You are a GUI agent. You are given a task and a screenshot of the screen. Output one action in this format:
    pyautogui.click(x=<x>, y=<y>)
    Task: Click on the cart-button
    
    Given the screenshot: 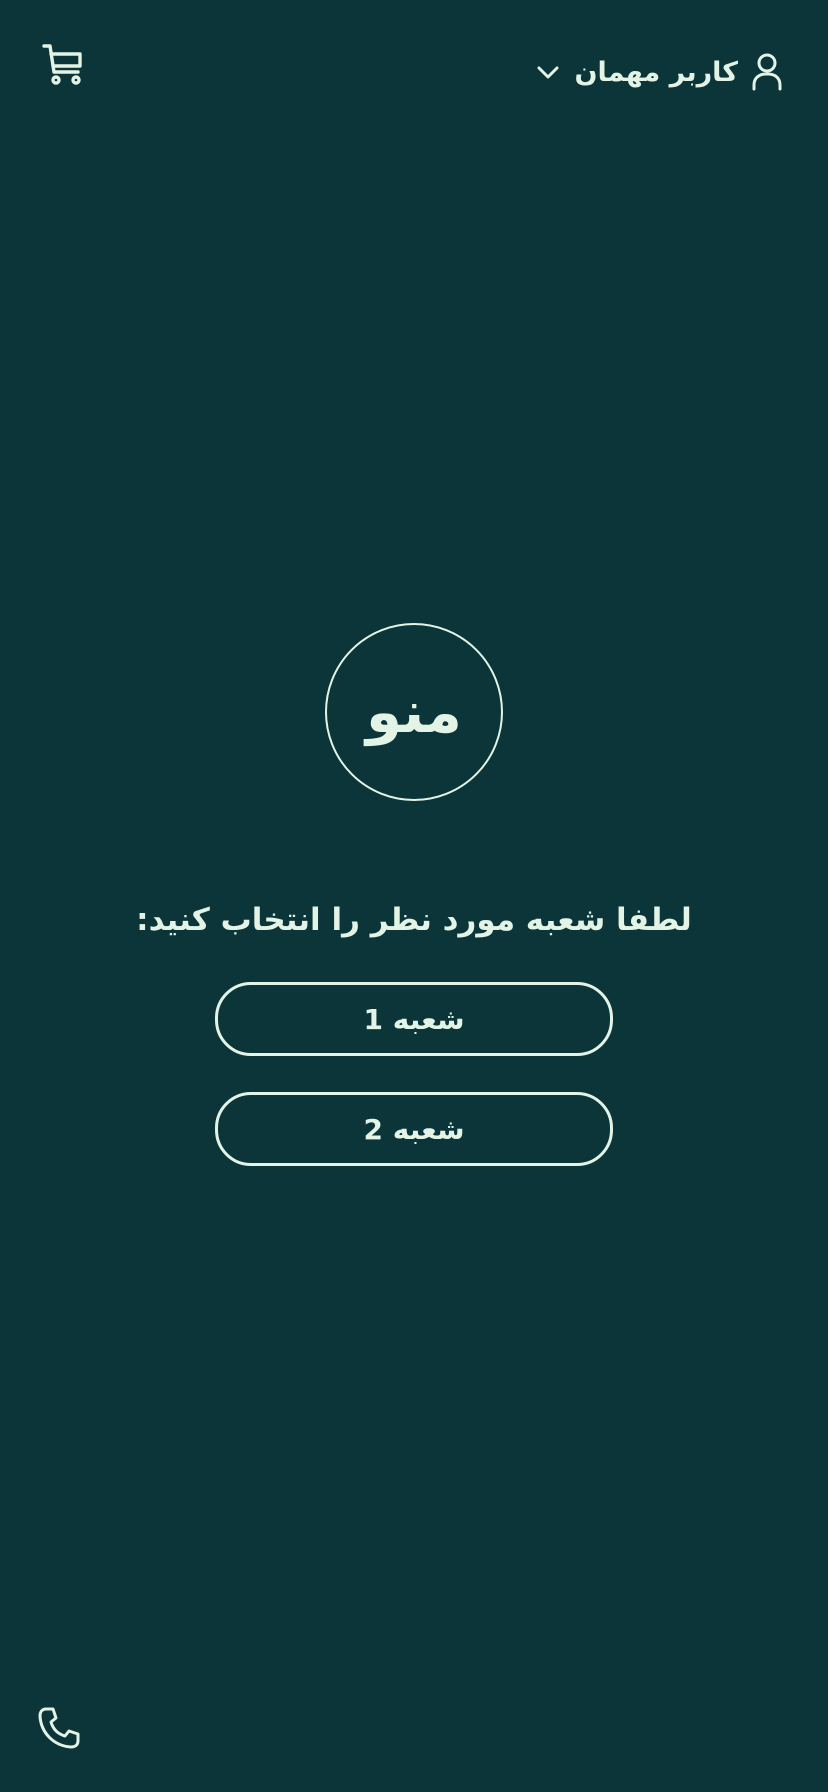 What is the action you would take?
    pyautogui.click(x=66, y=66)
    